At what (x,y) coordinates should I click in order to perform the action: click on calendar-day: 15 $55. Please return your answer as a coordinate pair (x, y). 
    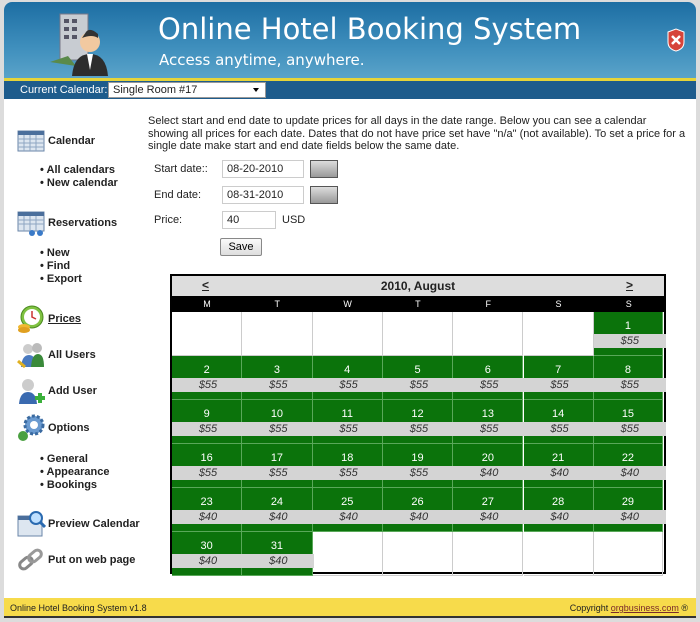
    Looking at the image, I should click on (629, 422).